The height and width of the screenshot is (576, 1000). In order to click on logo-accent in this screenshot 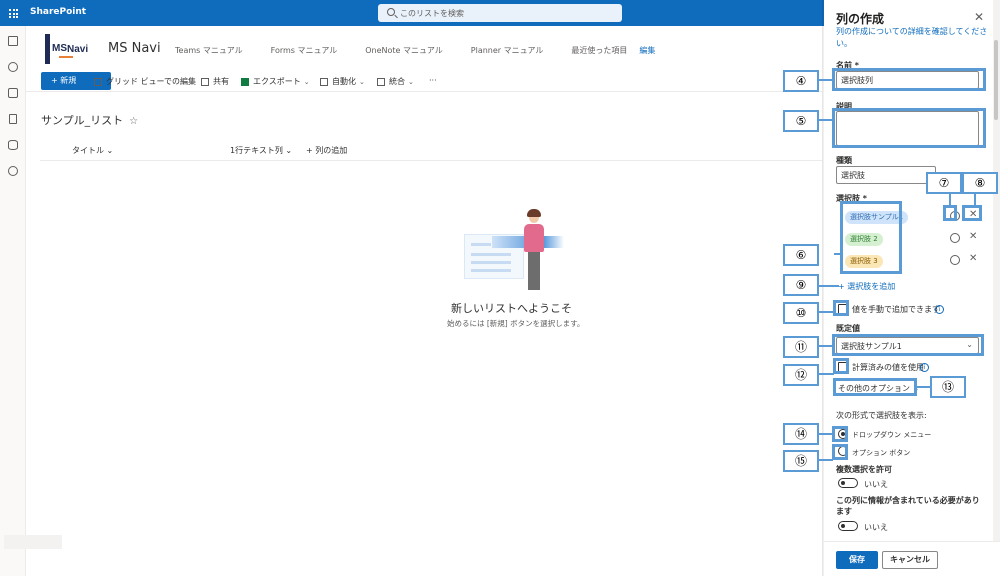, I will do `click(66, 57)`.